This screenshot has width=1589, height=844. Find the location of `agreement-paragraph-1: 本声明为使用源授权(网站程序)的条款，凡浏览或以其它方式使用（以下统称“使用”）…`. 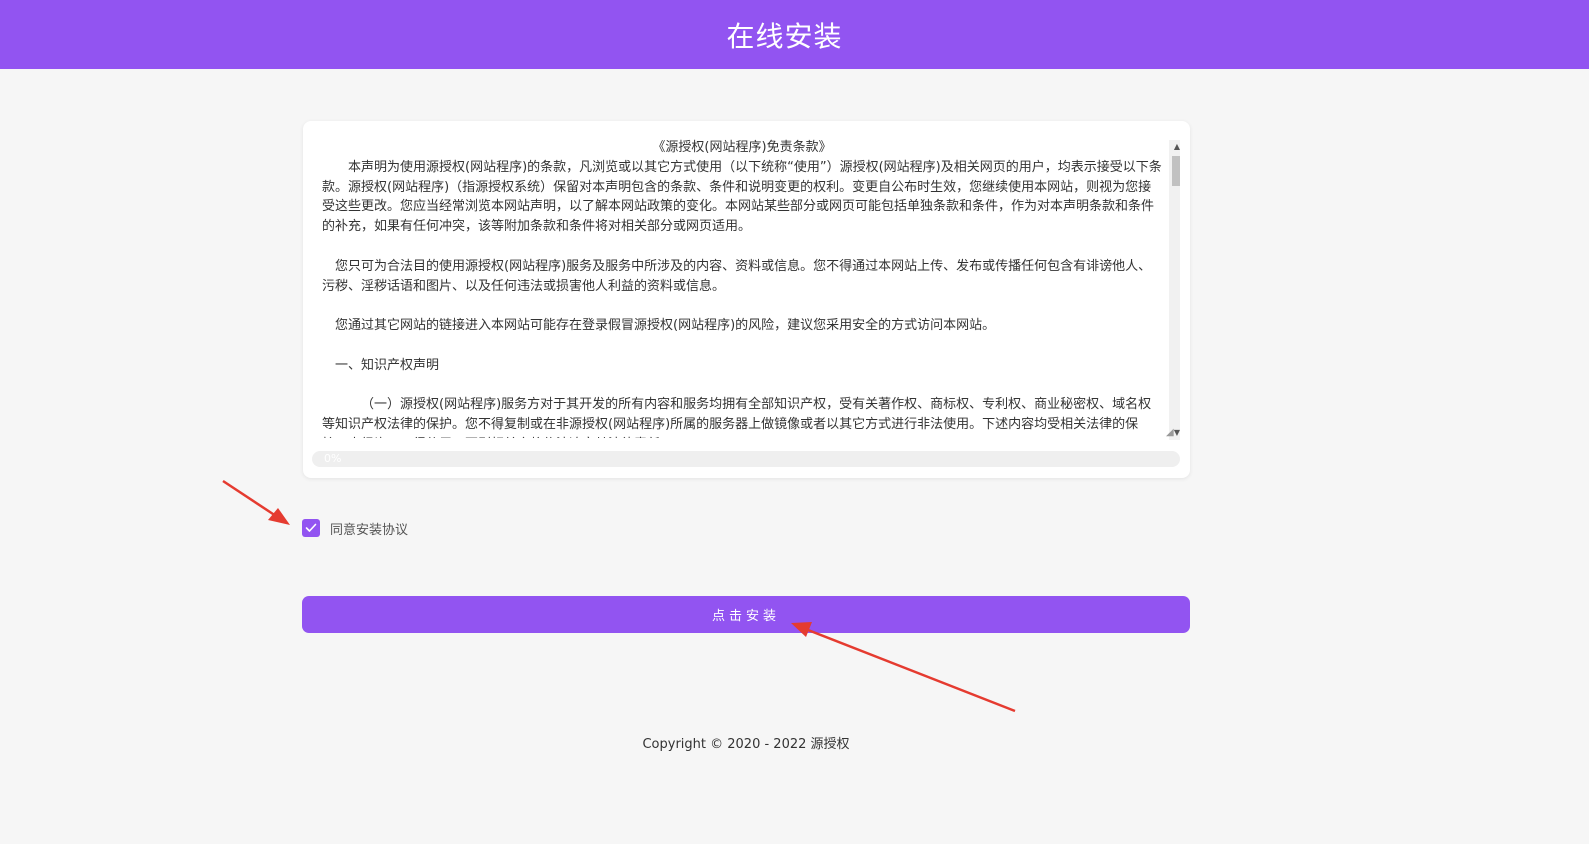

agreement-paragraph-1: 本声明为使用源授权(网站程序)的条款，凡浏览或以其它方式使用（以下统称“使用”）… is located at coordinates (742, 197).